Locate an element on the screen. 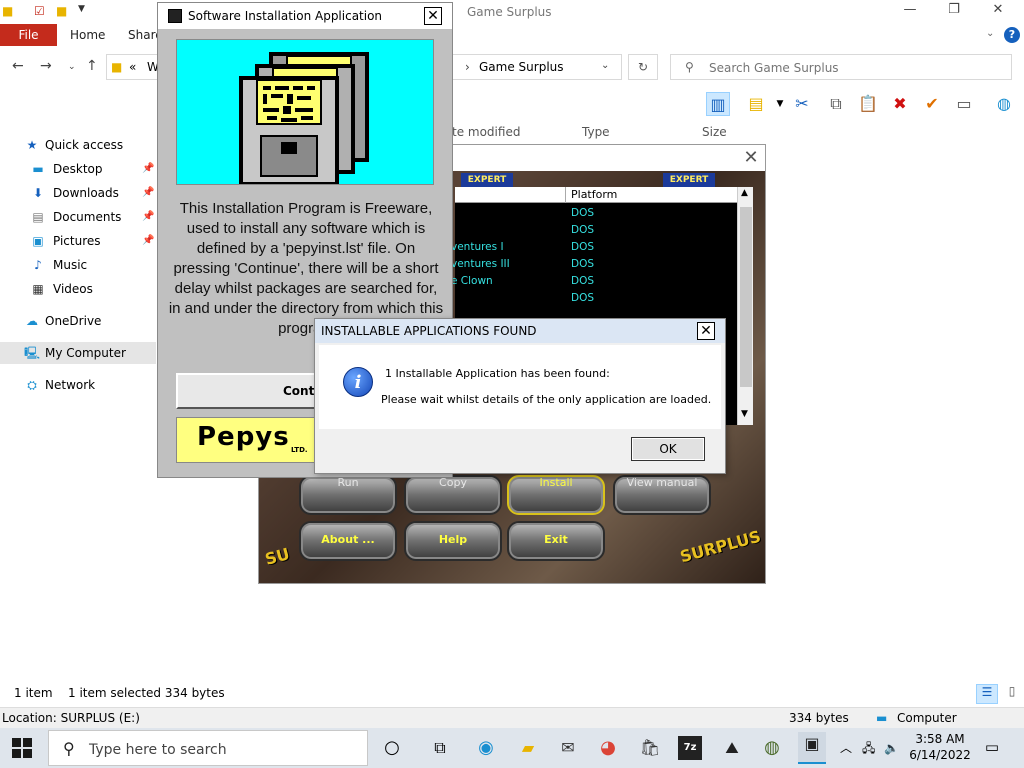  views-dropdown-icon: ▼ is located at coordinates (780, 104).